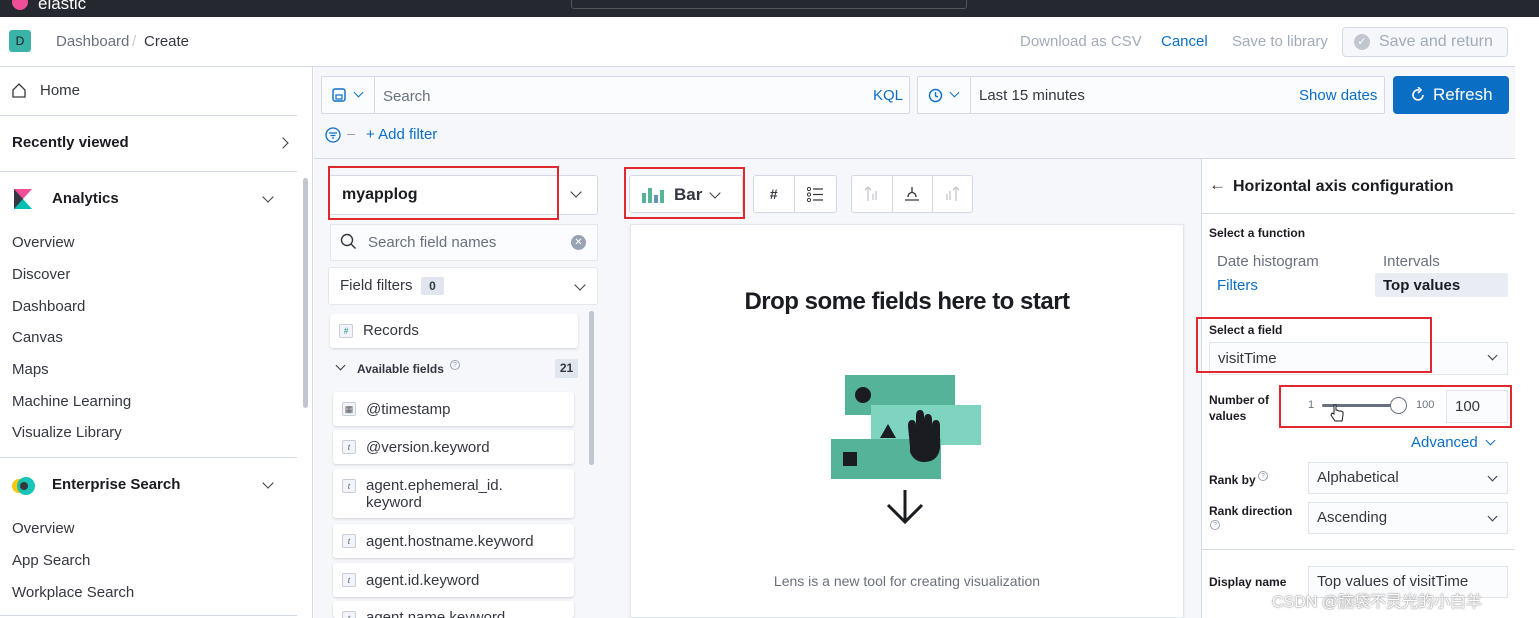 This screenshot has width=1539, height=618. I want to click on field-item: ▦ @timestamp, so click(453, 409).